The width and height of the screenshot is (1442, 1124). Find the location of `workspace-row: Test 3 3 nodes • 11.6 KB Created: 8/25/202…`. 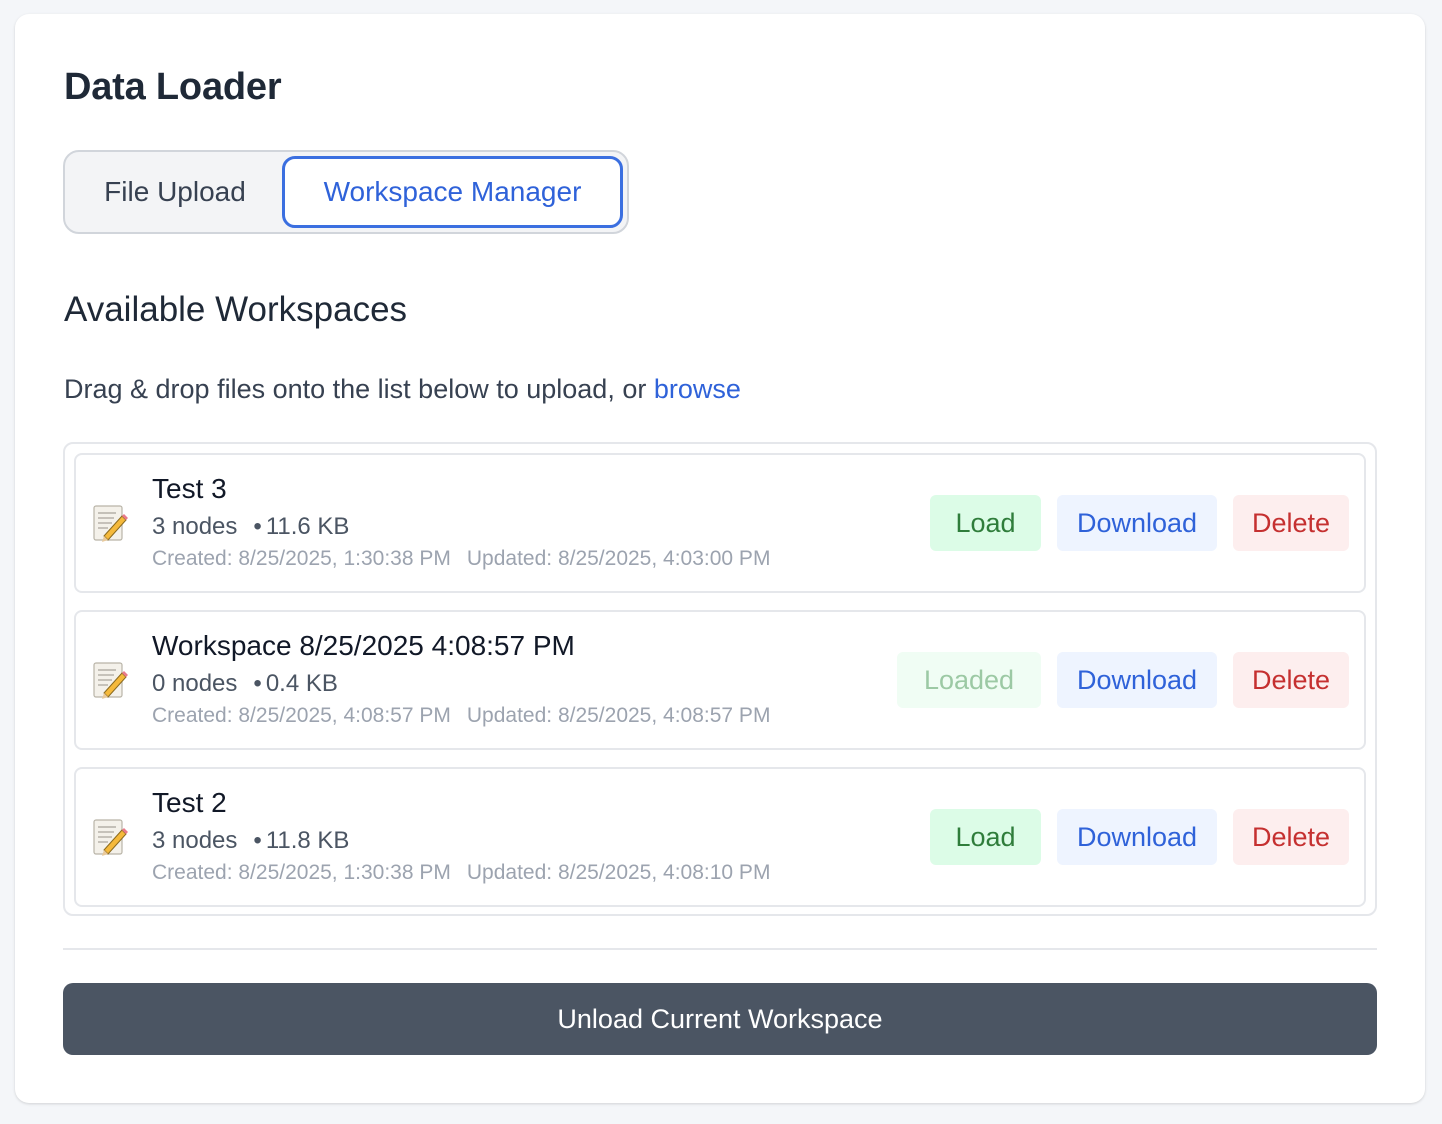

workspace-row: Test 3 3 nodes • 11.6 KB Created: 8/25/202… is located at coordinates (720, 523).